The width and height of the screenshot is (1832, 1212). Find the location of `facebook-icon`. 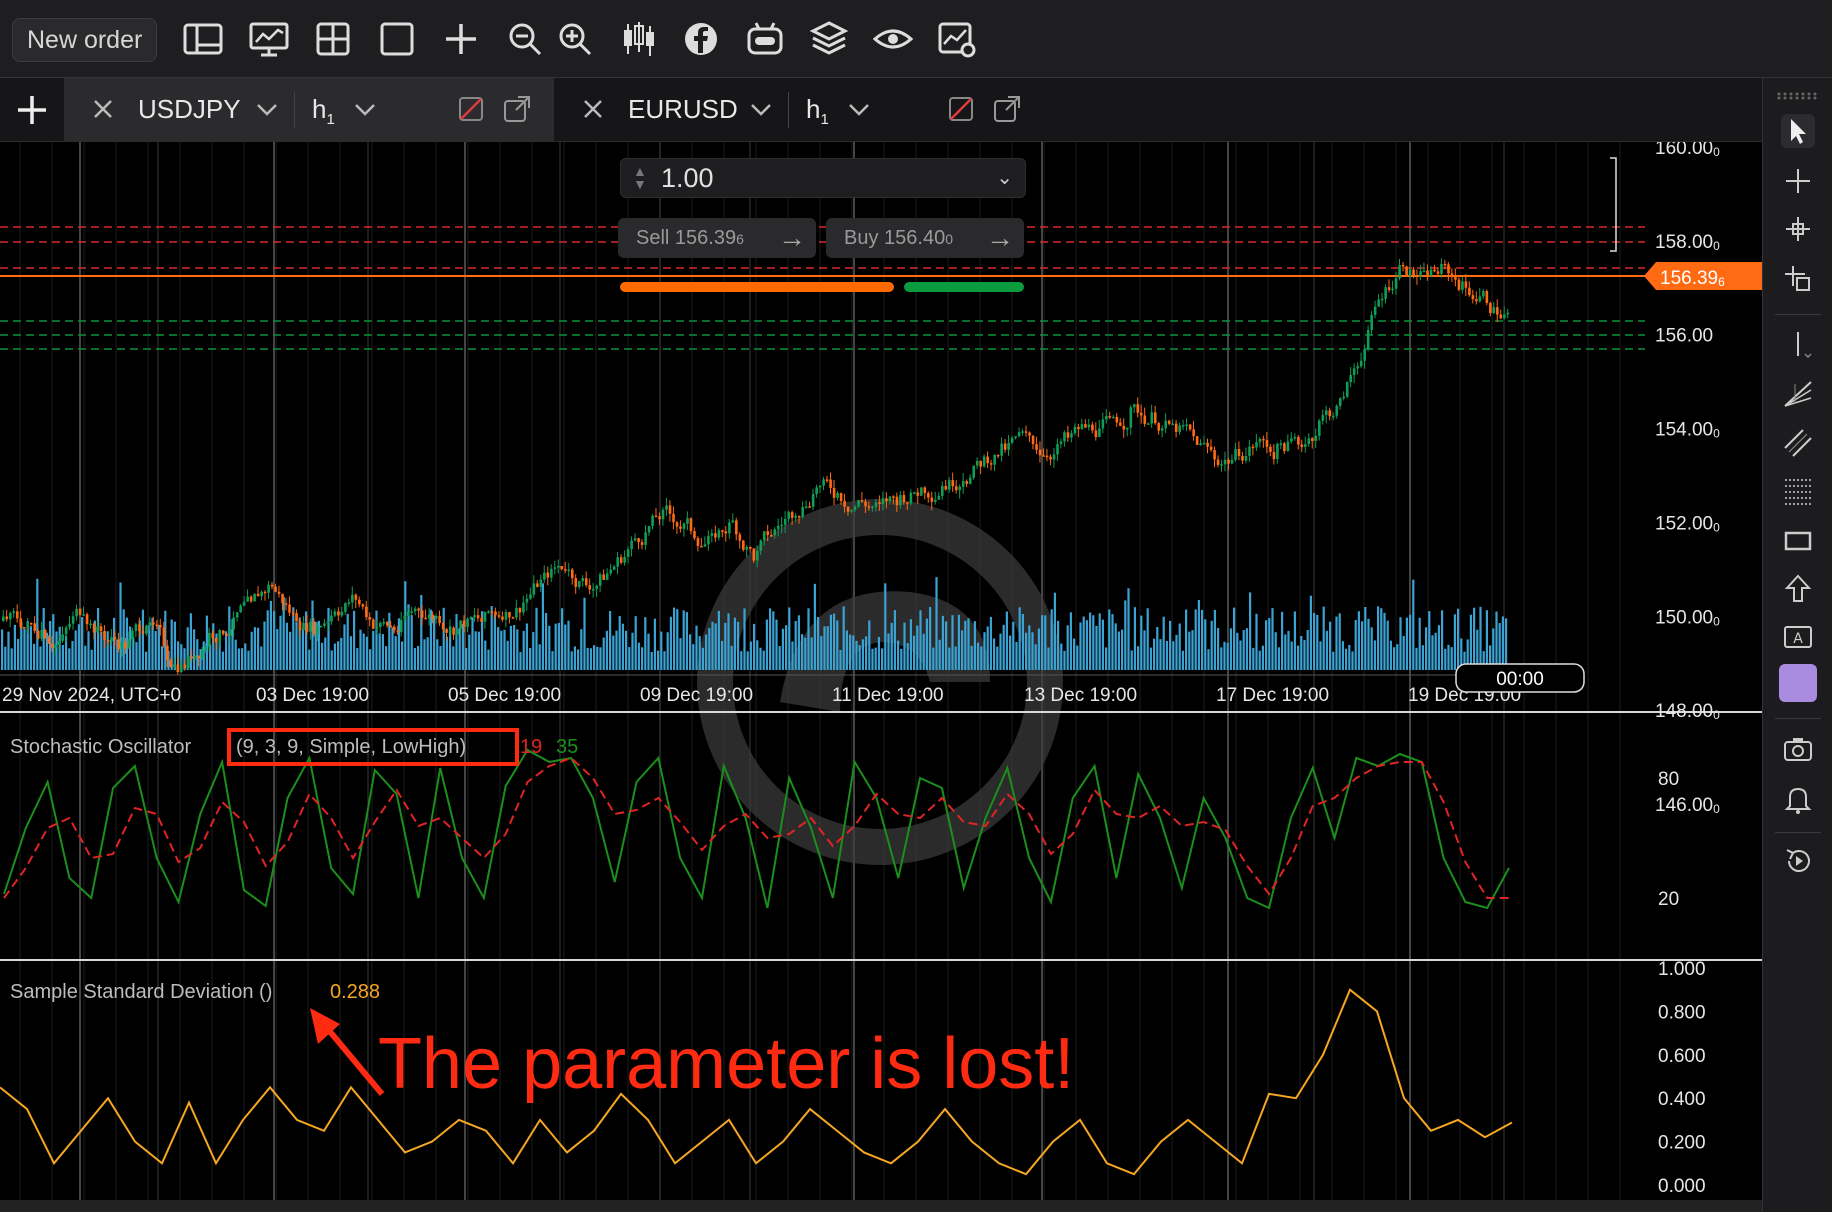

facebook-icon is located at coordinates (701, 39).